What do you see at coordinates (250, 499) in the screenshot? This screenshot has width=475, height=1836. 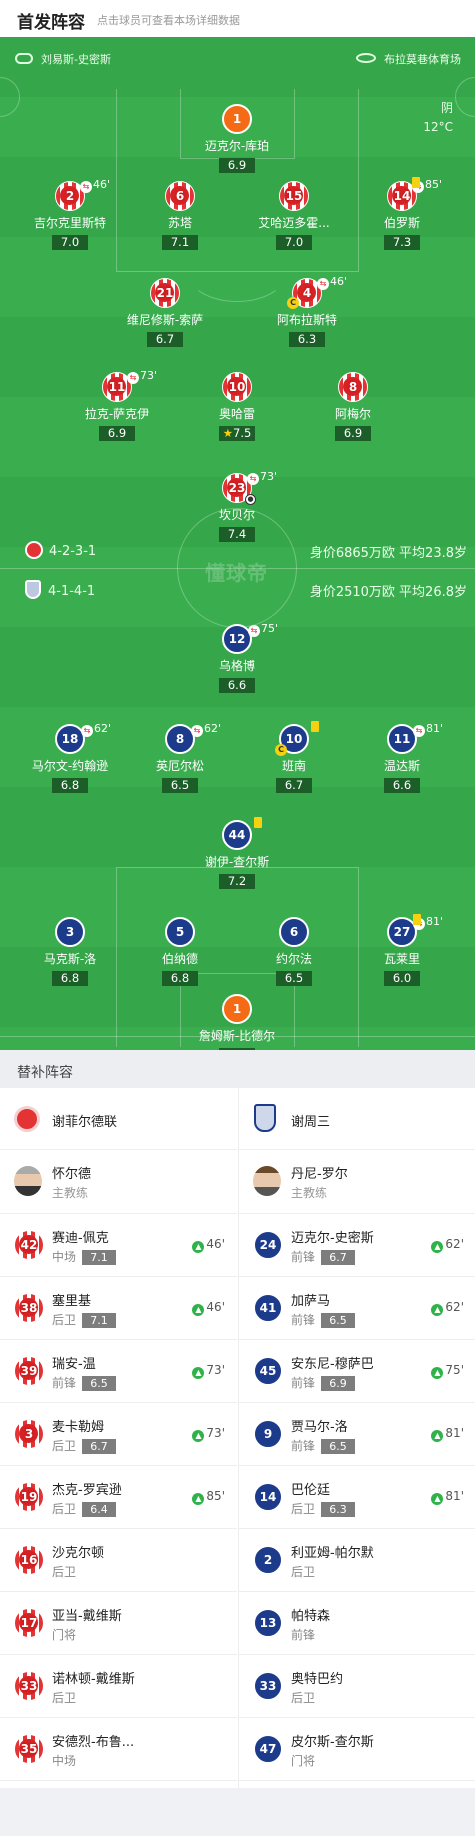 I see `goal-icon: ●` at bounding box center [250, 499].